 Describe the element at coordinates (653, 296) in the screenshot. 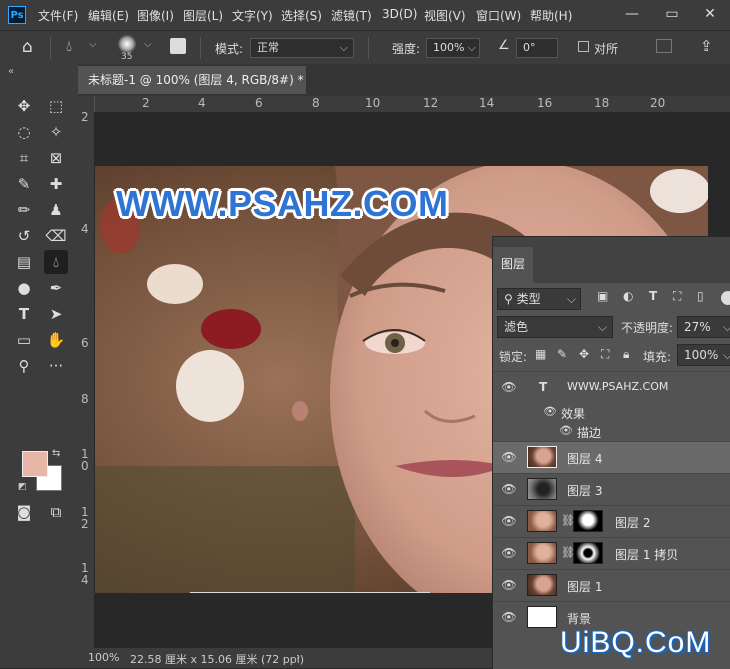

I see `filter-type-icon: T` at that location.